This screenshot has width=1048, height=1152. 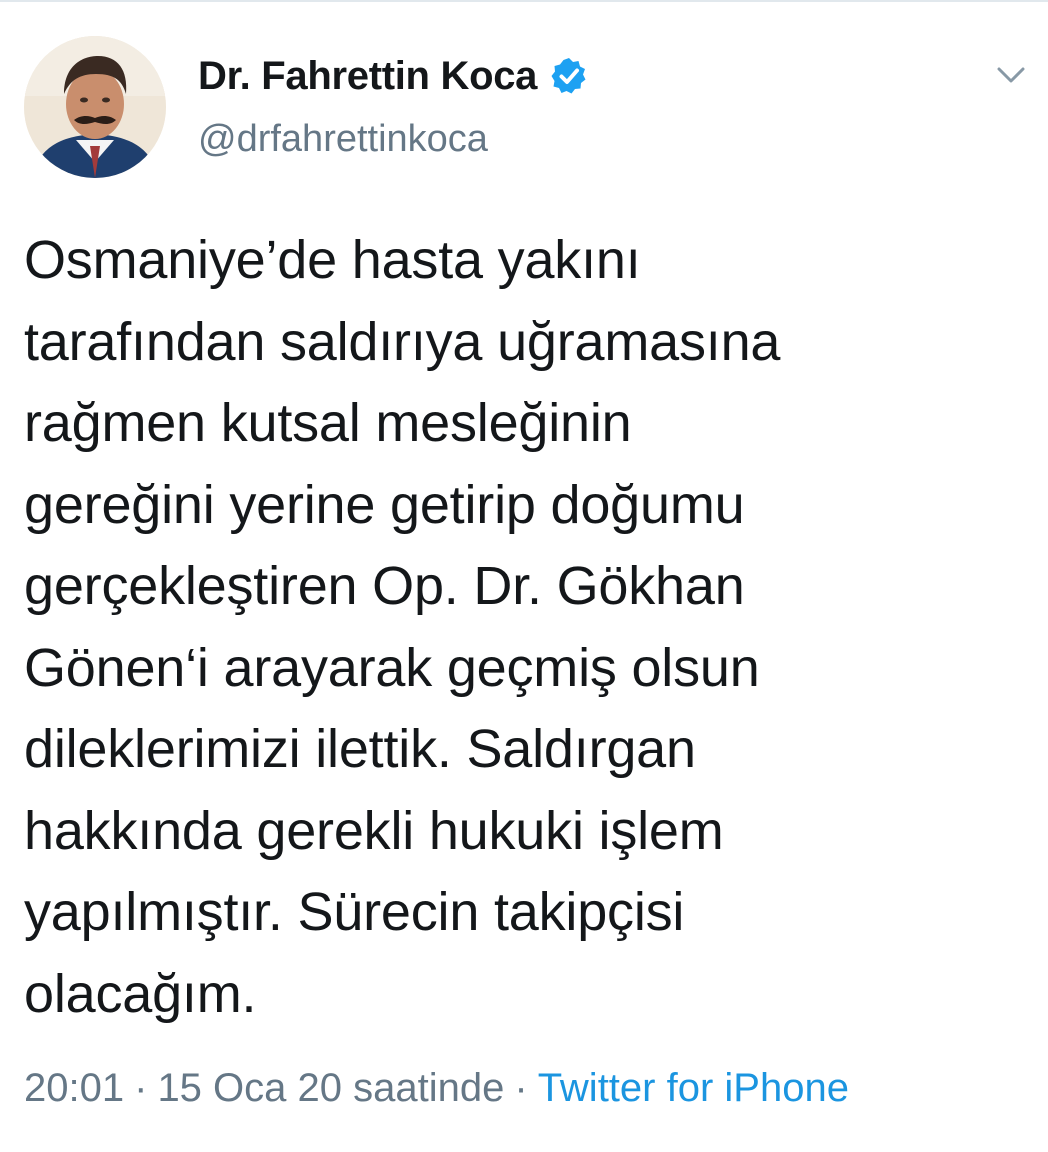 What do you see at coordinates (392, 667) in the screenshot?
I see `tweet-text-line: Gönen‘i arayarak geçmiş olsun` at bounding box center [392, 667].